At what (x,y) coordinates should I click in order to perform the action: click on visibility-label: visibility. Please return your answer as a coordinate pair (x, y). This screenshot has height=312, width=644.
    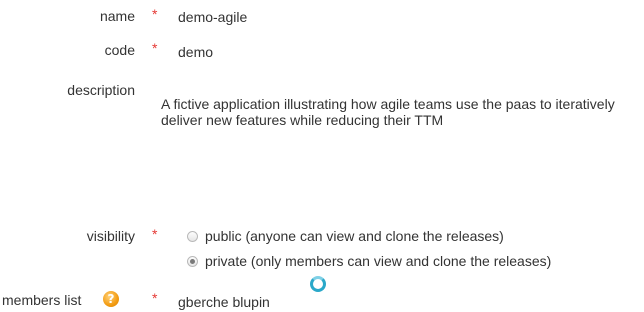
    Looking at the image, I should click on (110, 236).